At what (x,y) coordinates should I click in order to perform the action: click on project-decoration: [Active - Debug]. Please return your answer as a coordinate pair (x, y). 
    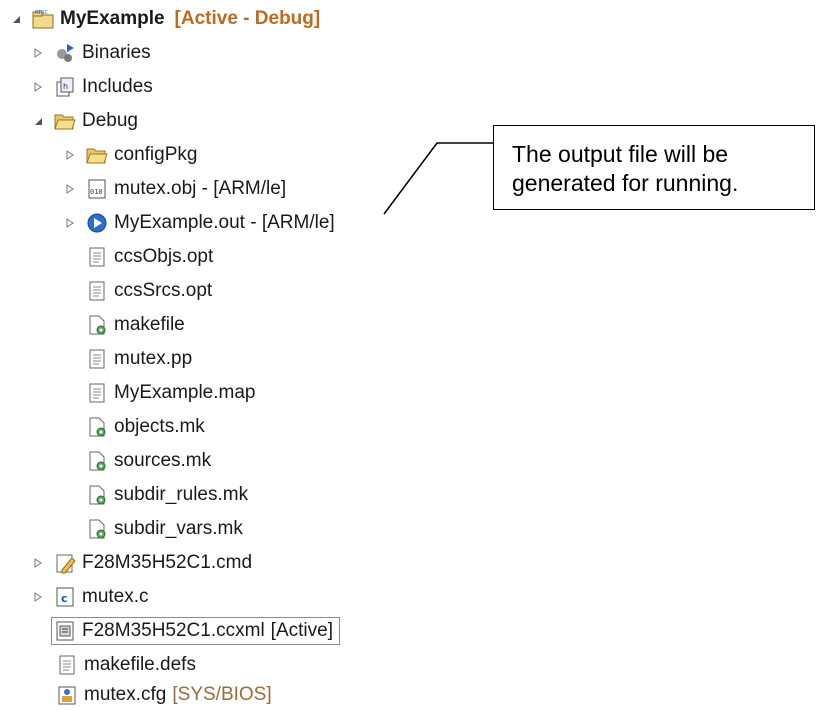
    Looking at the image, I should click on (247, 18).